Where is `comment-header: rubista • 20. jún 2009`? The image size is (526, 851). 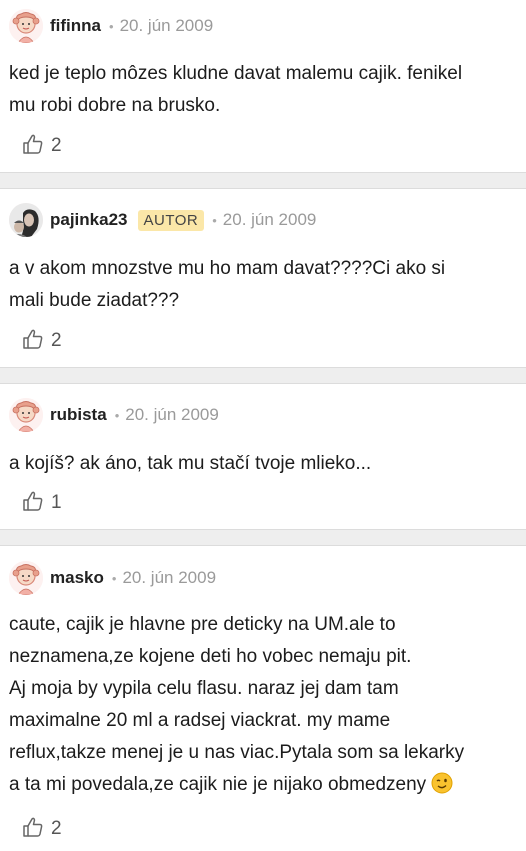 comment-header: rubista • 20. jún 2009 is located at coordinates (114, 415).